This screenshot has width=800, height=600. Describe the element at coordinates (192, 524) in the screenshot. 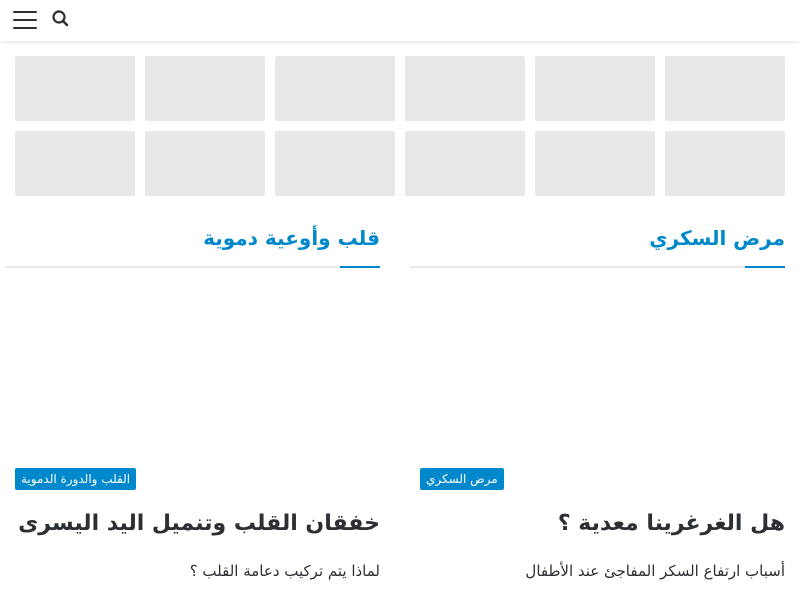

I see `post-title: خفقان القلب وتنميل اليد اليسرى` at that location.